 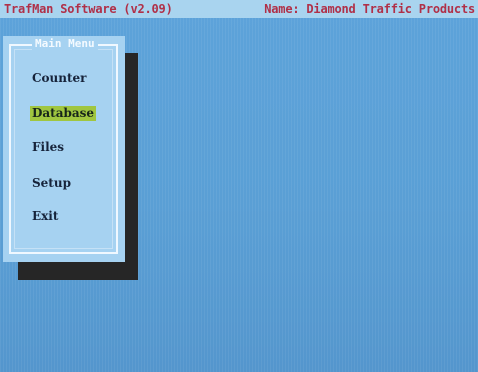 What do you see at coordinates (48, 147) in the screenshot?
I see `menu-item-files: Files` at bounding box center [48, 147].